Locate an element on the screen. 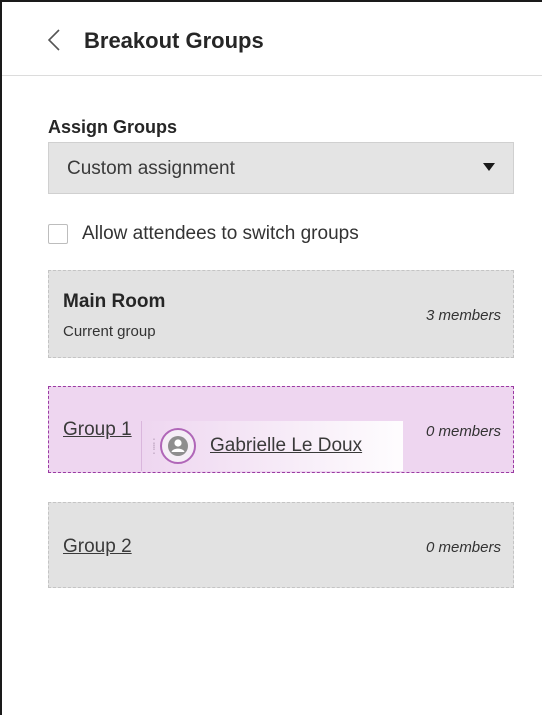 This screenshot has width=542, height=715. main-room-title: Main Room is located at coordinates (114, 301).